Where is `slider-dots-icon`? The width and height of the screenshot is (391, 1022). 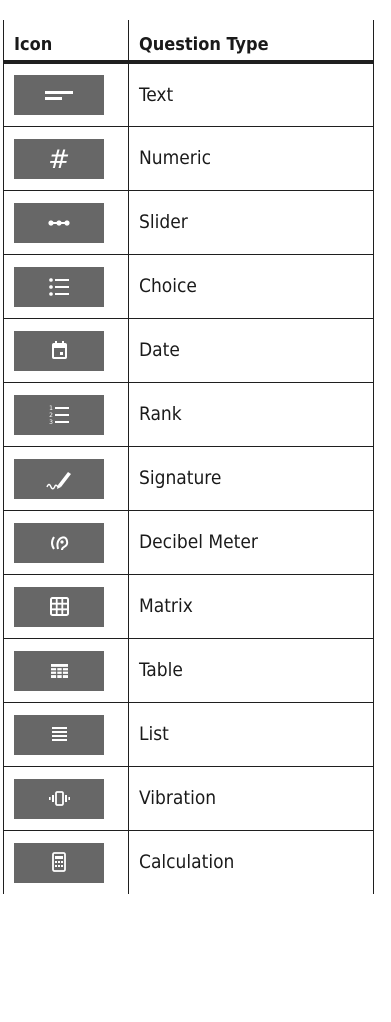 slider-dots-icon is located at coordinates (59, 222).